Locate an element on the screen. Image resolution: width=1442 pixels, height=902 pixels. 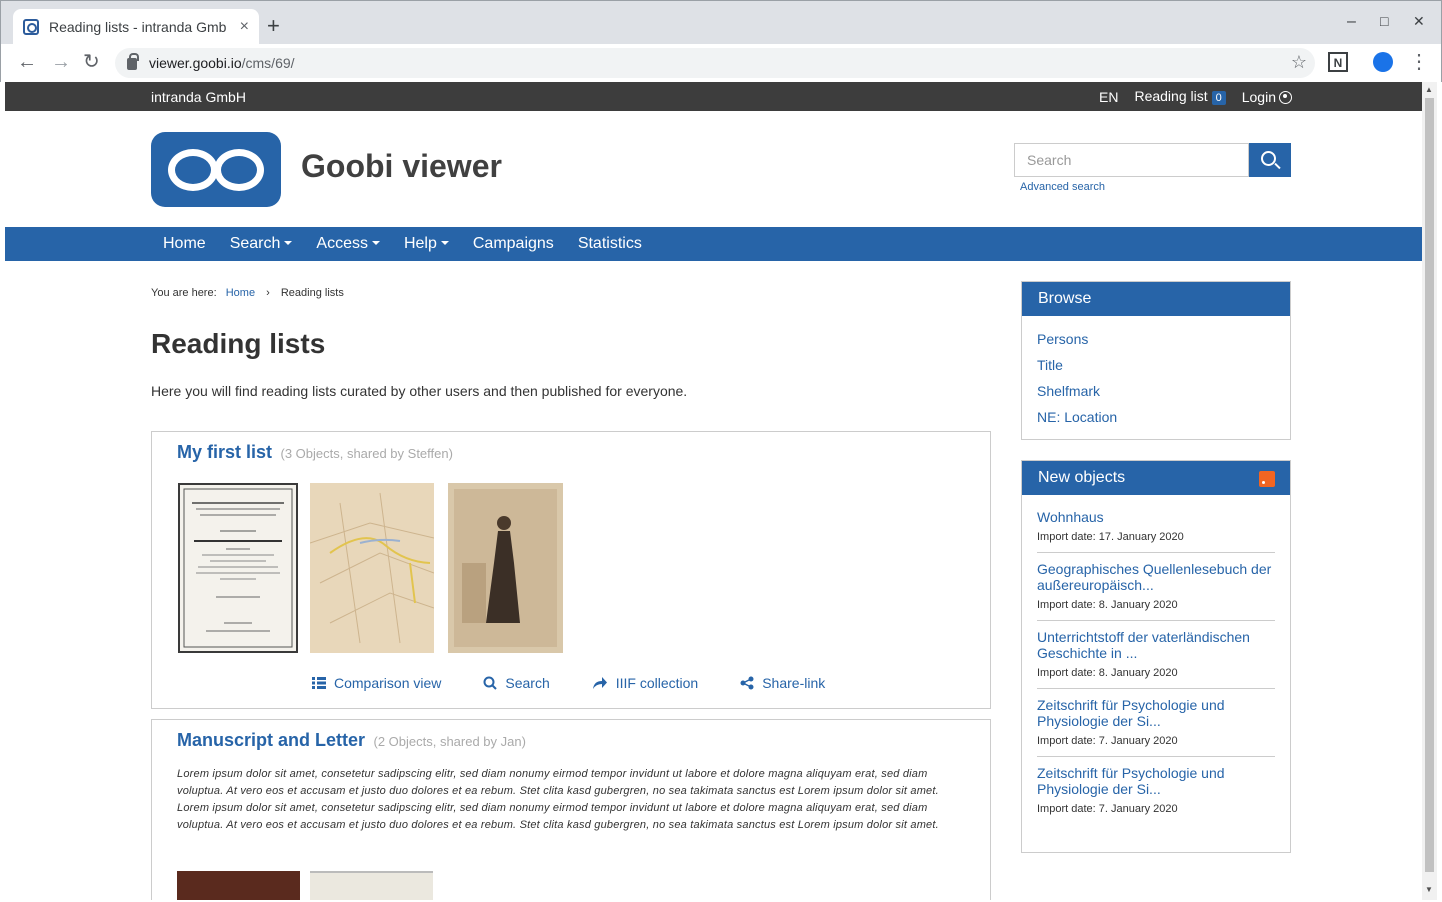
tab-close-icon: × is located at coordinates (244, 27).